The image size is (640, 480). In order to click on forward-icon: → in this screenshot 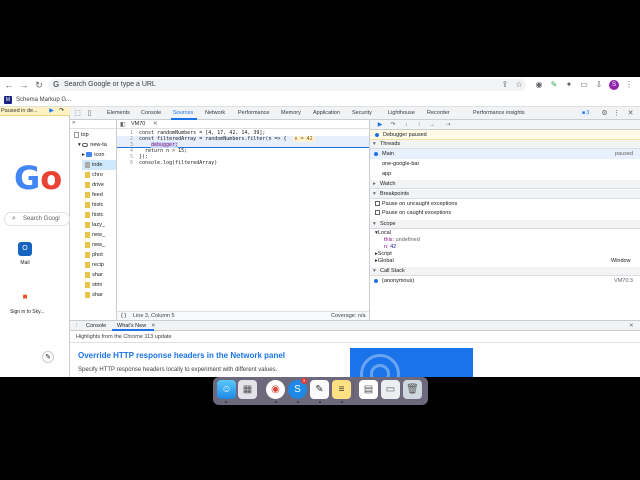, I will do `click(24, 85)`.